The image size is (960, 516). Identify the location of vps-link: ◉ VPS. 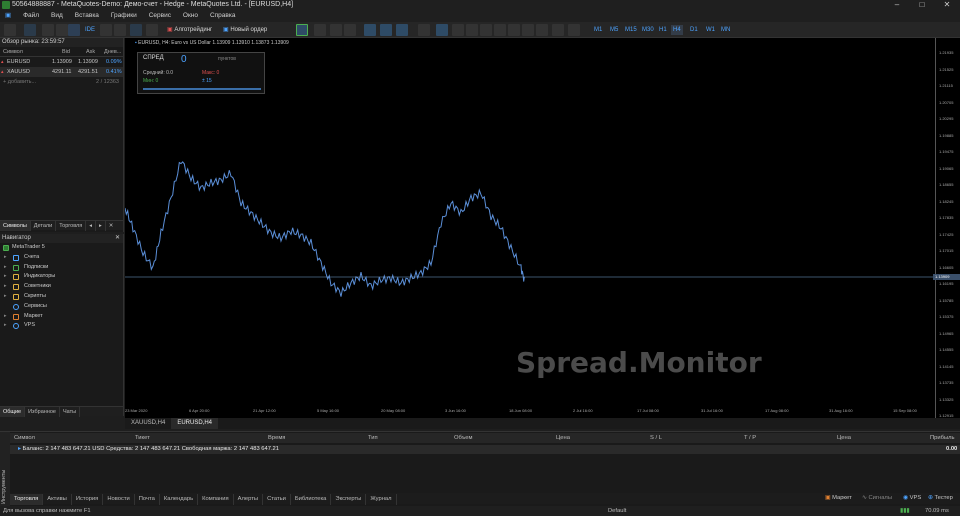
(912, 498).